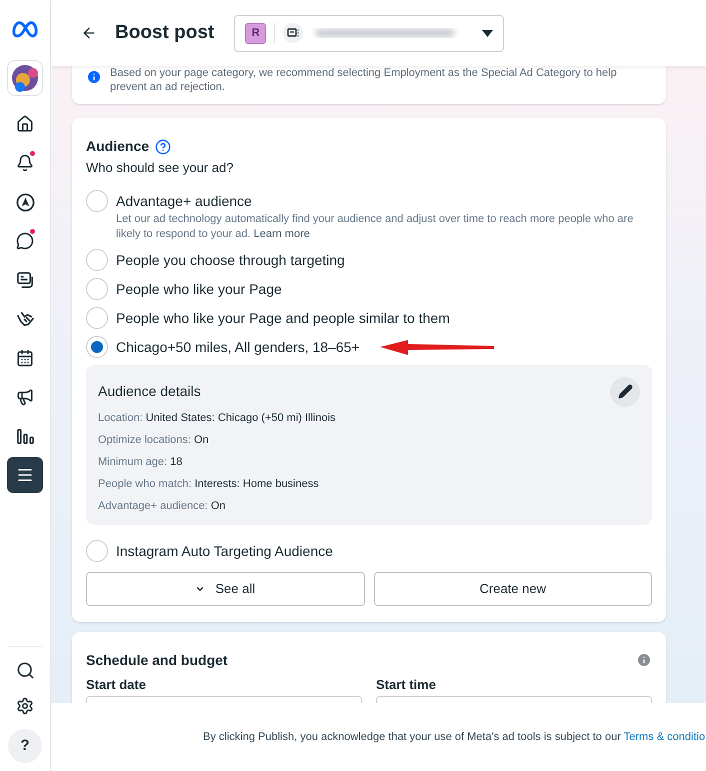 This screenshot has height=771, width=706. What do you see at coordinates (209, 483) in the screenshot?
I see `detail-row-text: People who match: Interests: Home business` at bounding box center [209, 483].